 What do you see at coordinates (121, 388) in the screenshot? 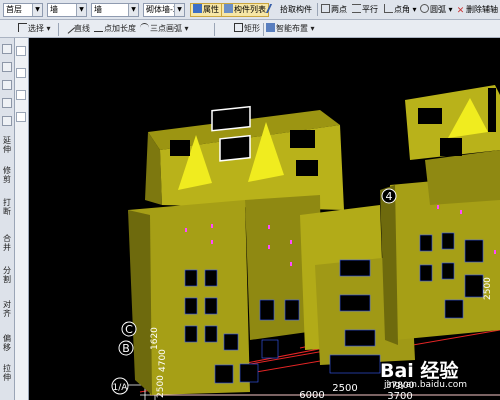
I see `axis-label-1a: 1/A` at bounding box center [121, 388].